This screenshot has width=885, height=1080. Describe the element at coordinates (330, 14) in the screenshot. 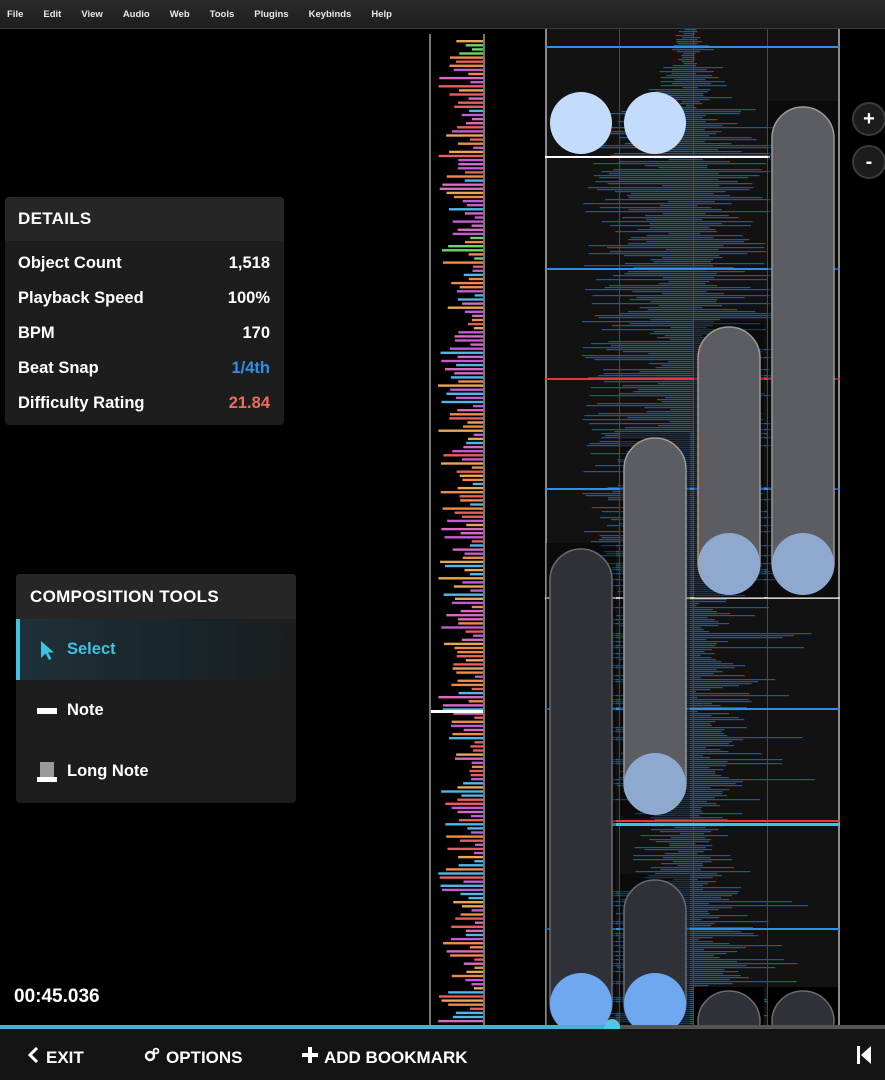

I see `menu-keybinds: Keybinds` at that location.